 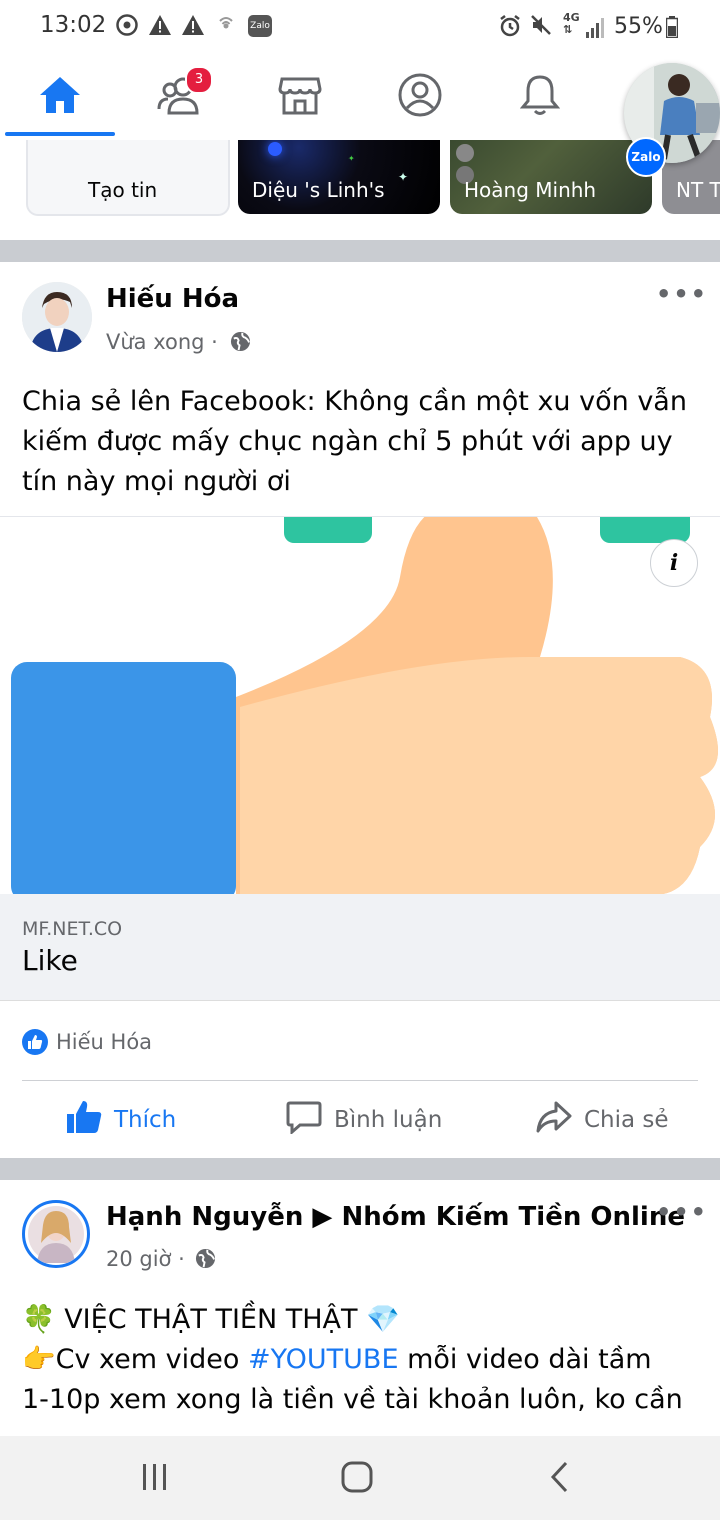 What do you see at coordinates (35, 1042) in the screenshot?
I see `like-reaction-icon` at bounding box center [35, 1042].